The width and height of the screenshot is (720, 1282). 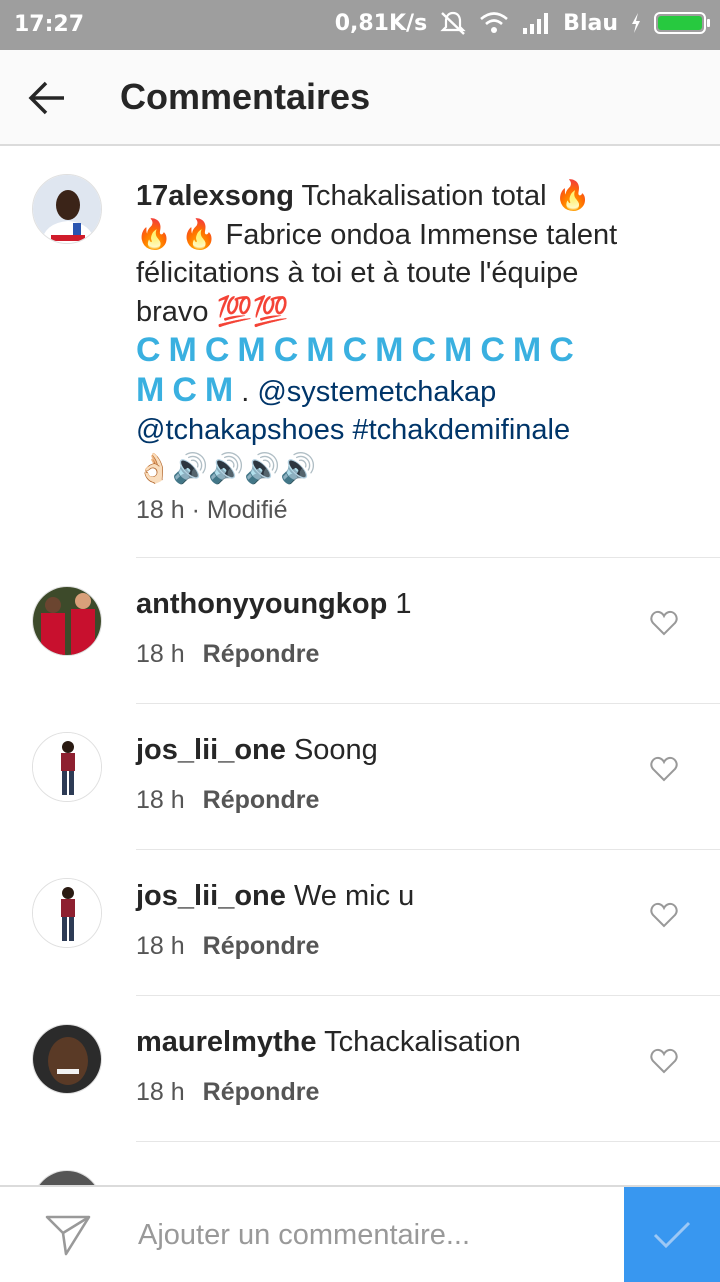 I want to click on fire-emoji: 🔥, so click(x=572, y=195).